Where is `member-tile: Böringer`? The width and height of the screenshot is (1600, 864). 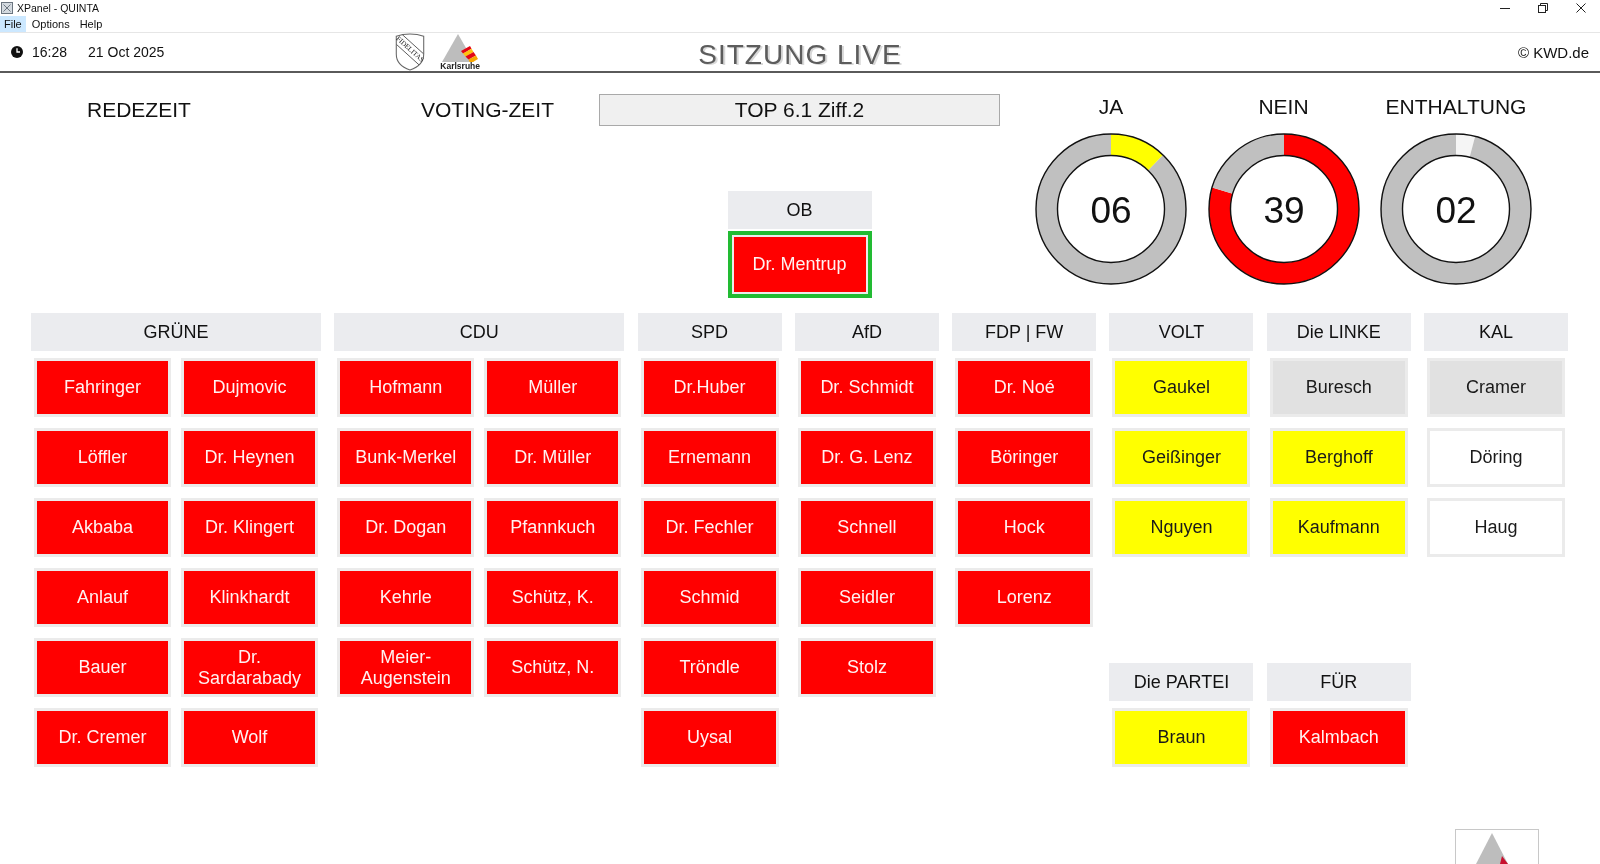
member-tile: Böringer is located at coordinates (1024, 457).